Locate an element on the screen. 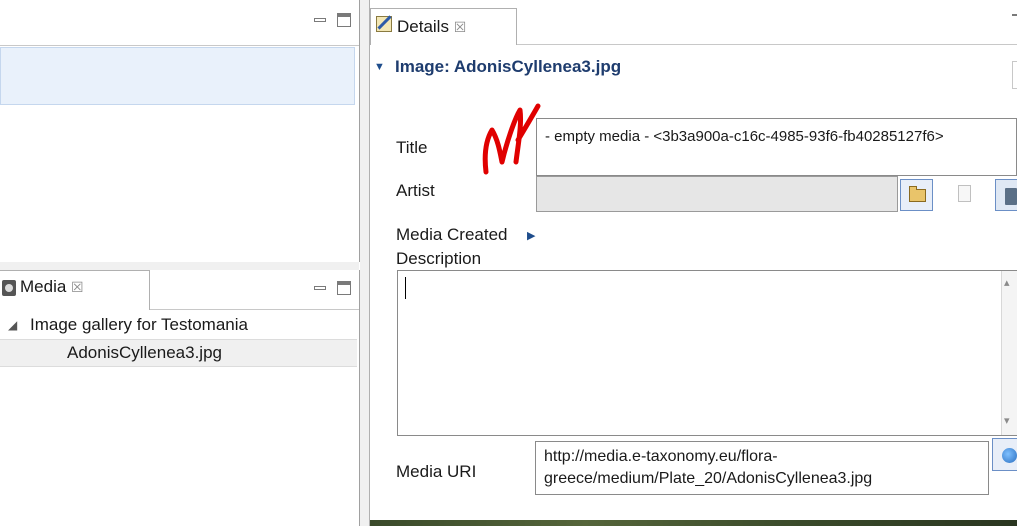  tree-root-label: Image gallery for Testomania is located at coordinates (139, 325).